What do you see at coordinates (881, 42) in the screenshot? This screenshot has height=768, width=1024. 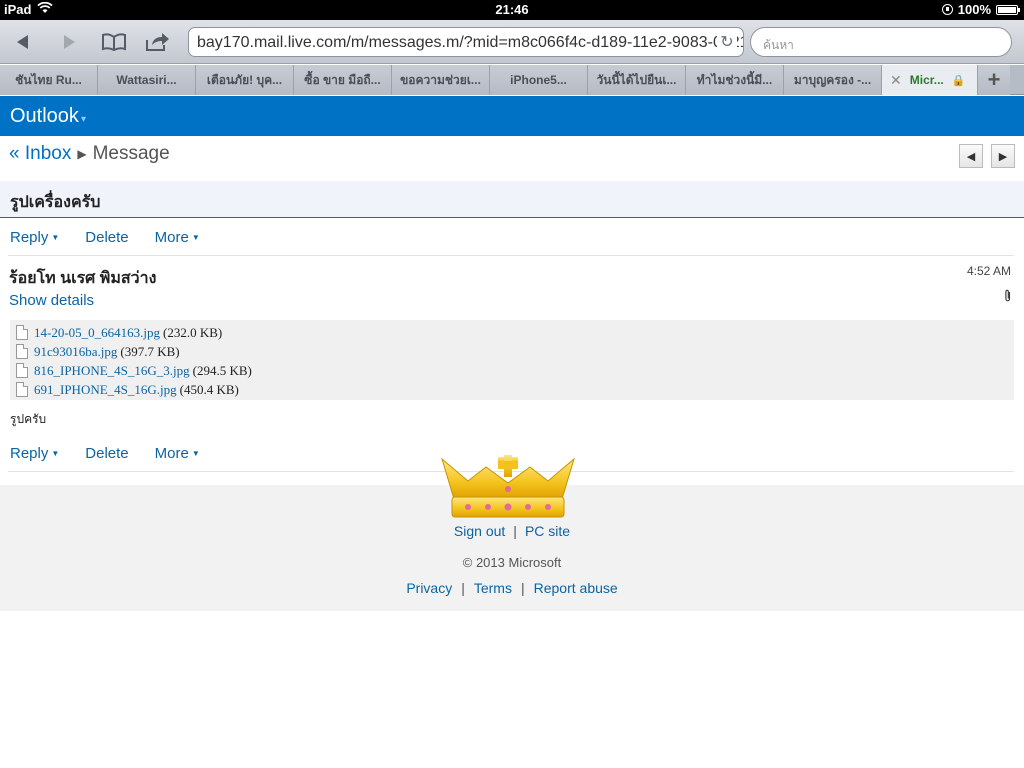 I see `search-input: ค้นหา` at bounding box center [881, 42].